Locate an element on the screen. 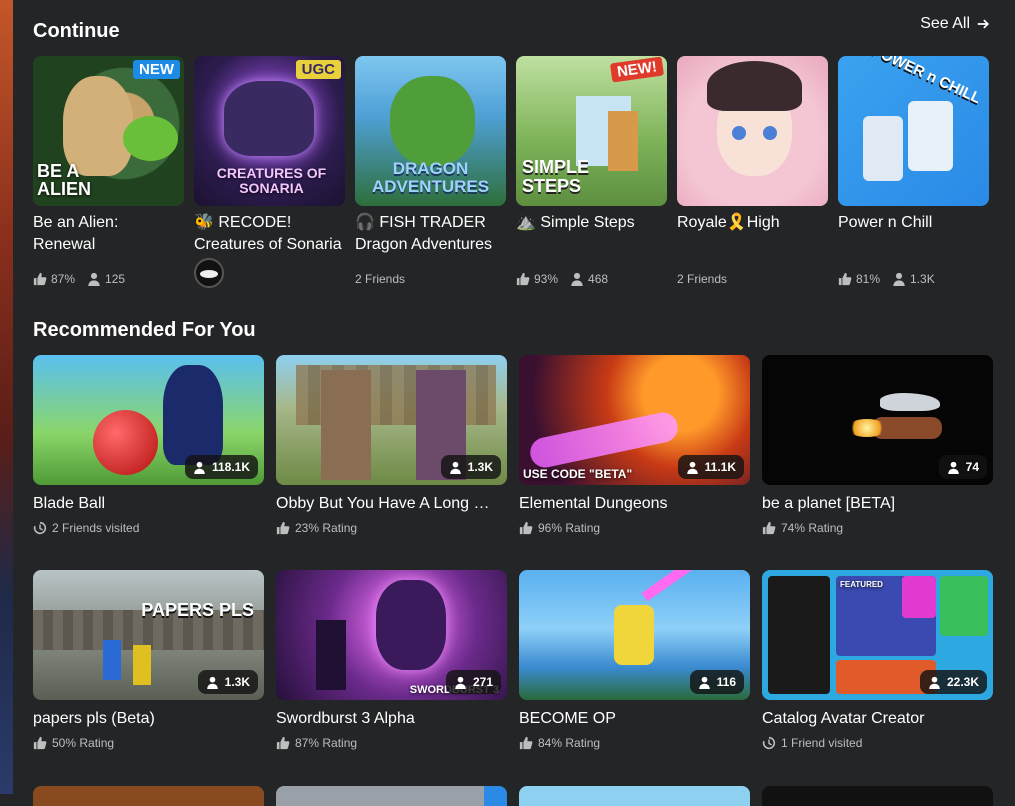 This screenshot has height=806, width=1015. game-title: Royale🎗️High is located at coordinates (728, 222).